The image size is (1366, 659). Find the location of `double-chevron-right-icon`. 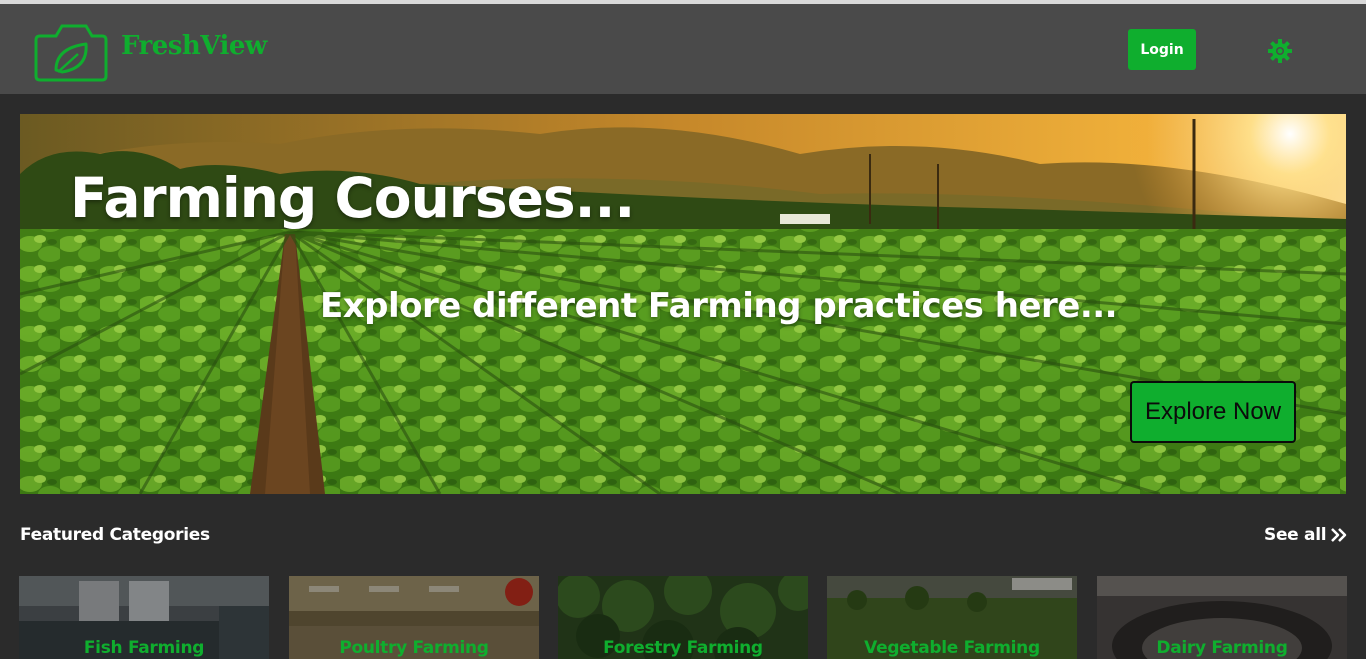

double-chevron-right-icon is located at coordinates (1339, 535).